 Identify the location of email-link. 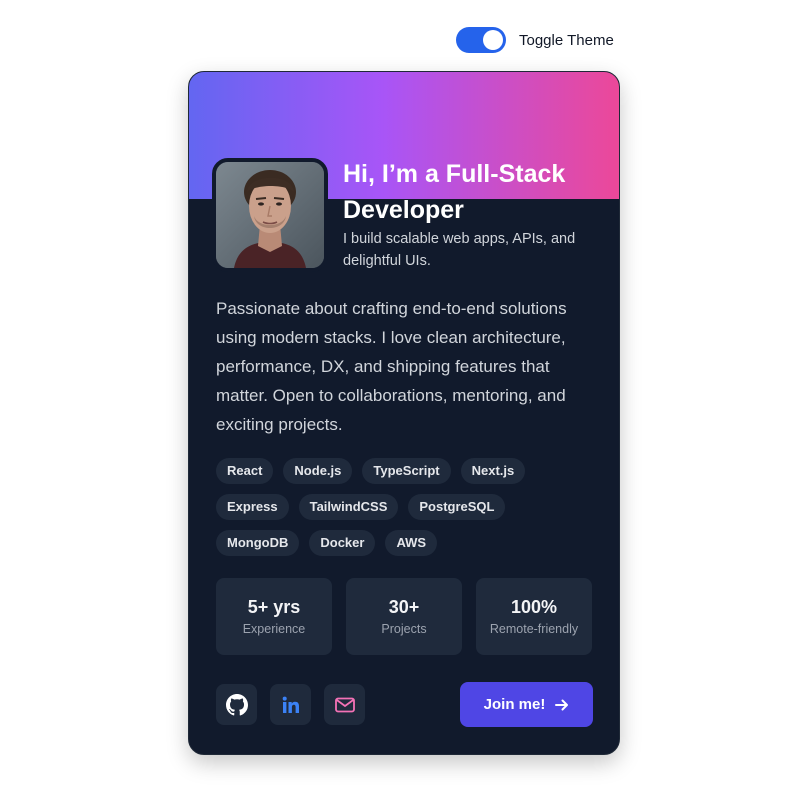
(344, 704).